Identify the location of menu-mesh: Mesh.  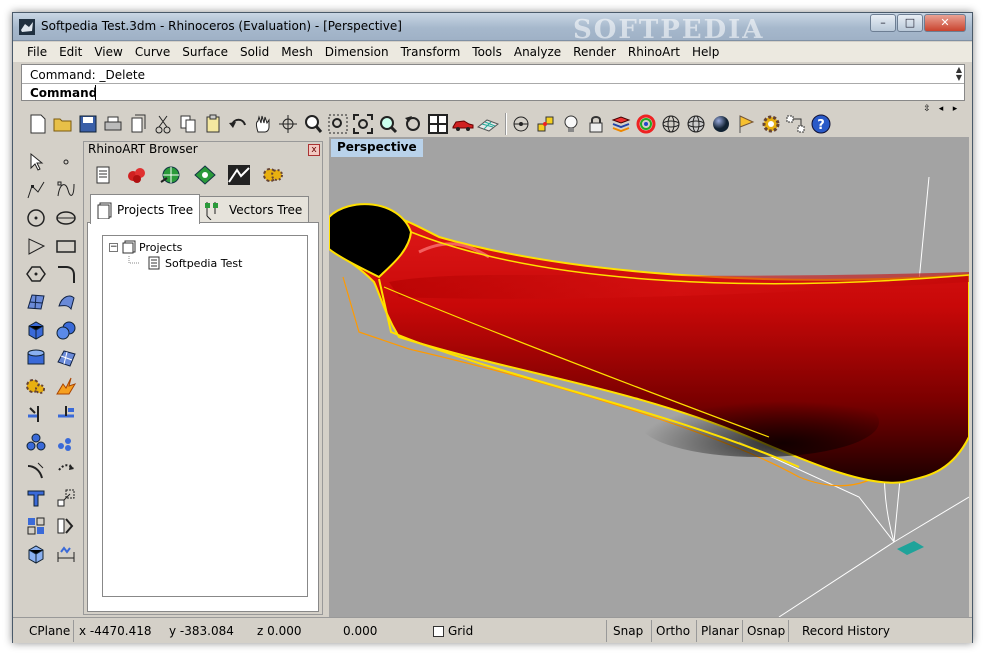
(297, 52).